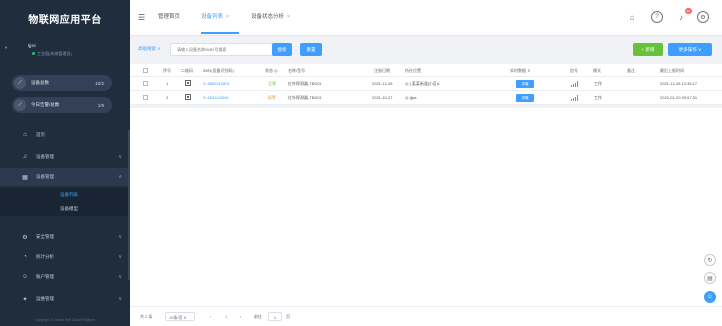 The width and height of the screenshot is (722, 326). Describe the element at coordinates (216, 97) in the screenshot. I see `row-imei-link: ⊙ 86310/3306` at that location.